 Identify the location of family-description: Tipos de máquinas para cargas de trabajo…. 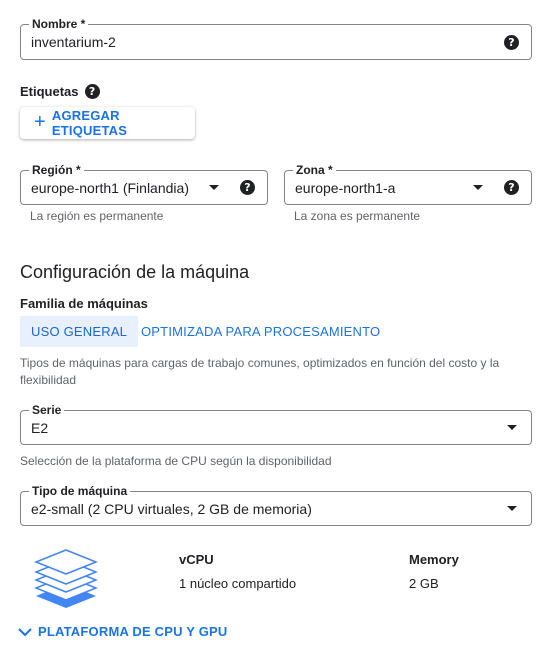
(260, 371).